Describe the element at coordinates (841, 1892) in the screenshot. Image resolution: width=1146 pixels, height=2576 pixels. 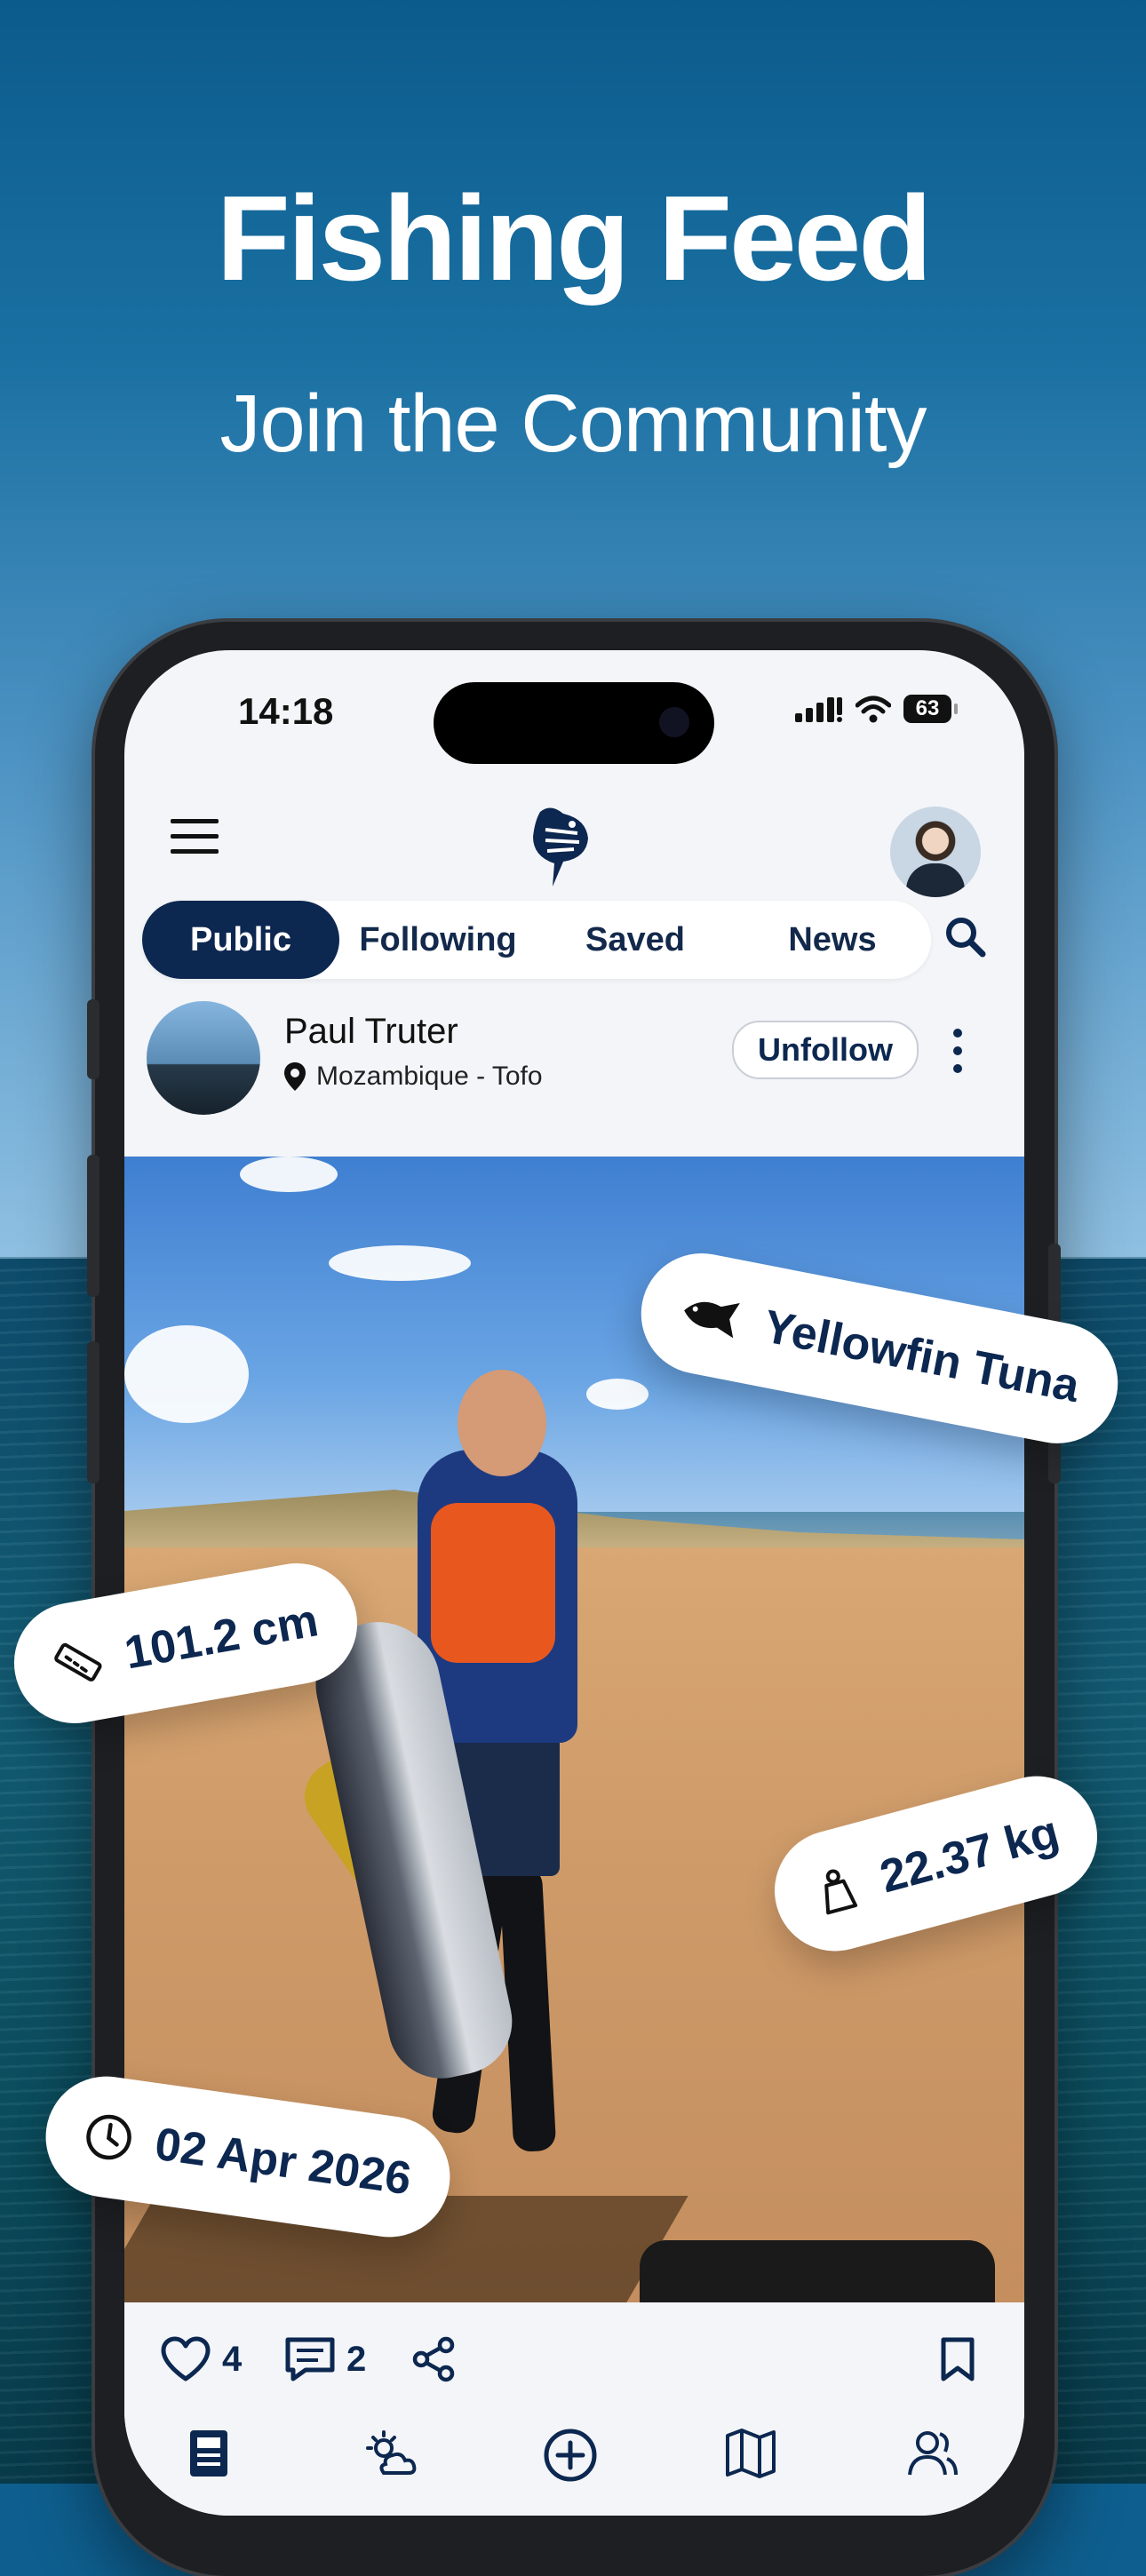
I see `weight-icon` at that location.